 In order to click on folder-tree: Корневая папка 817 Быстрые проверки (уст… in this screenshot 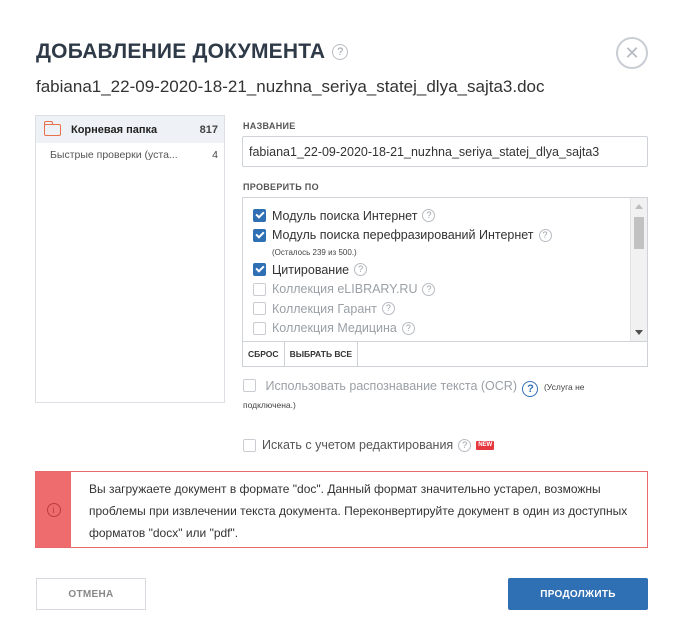, I will do `click(130, 259)`.